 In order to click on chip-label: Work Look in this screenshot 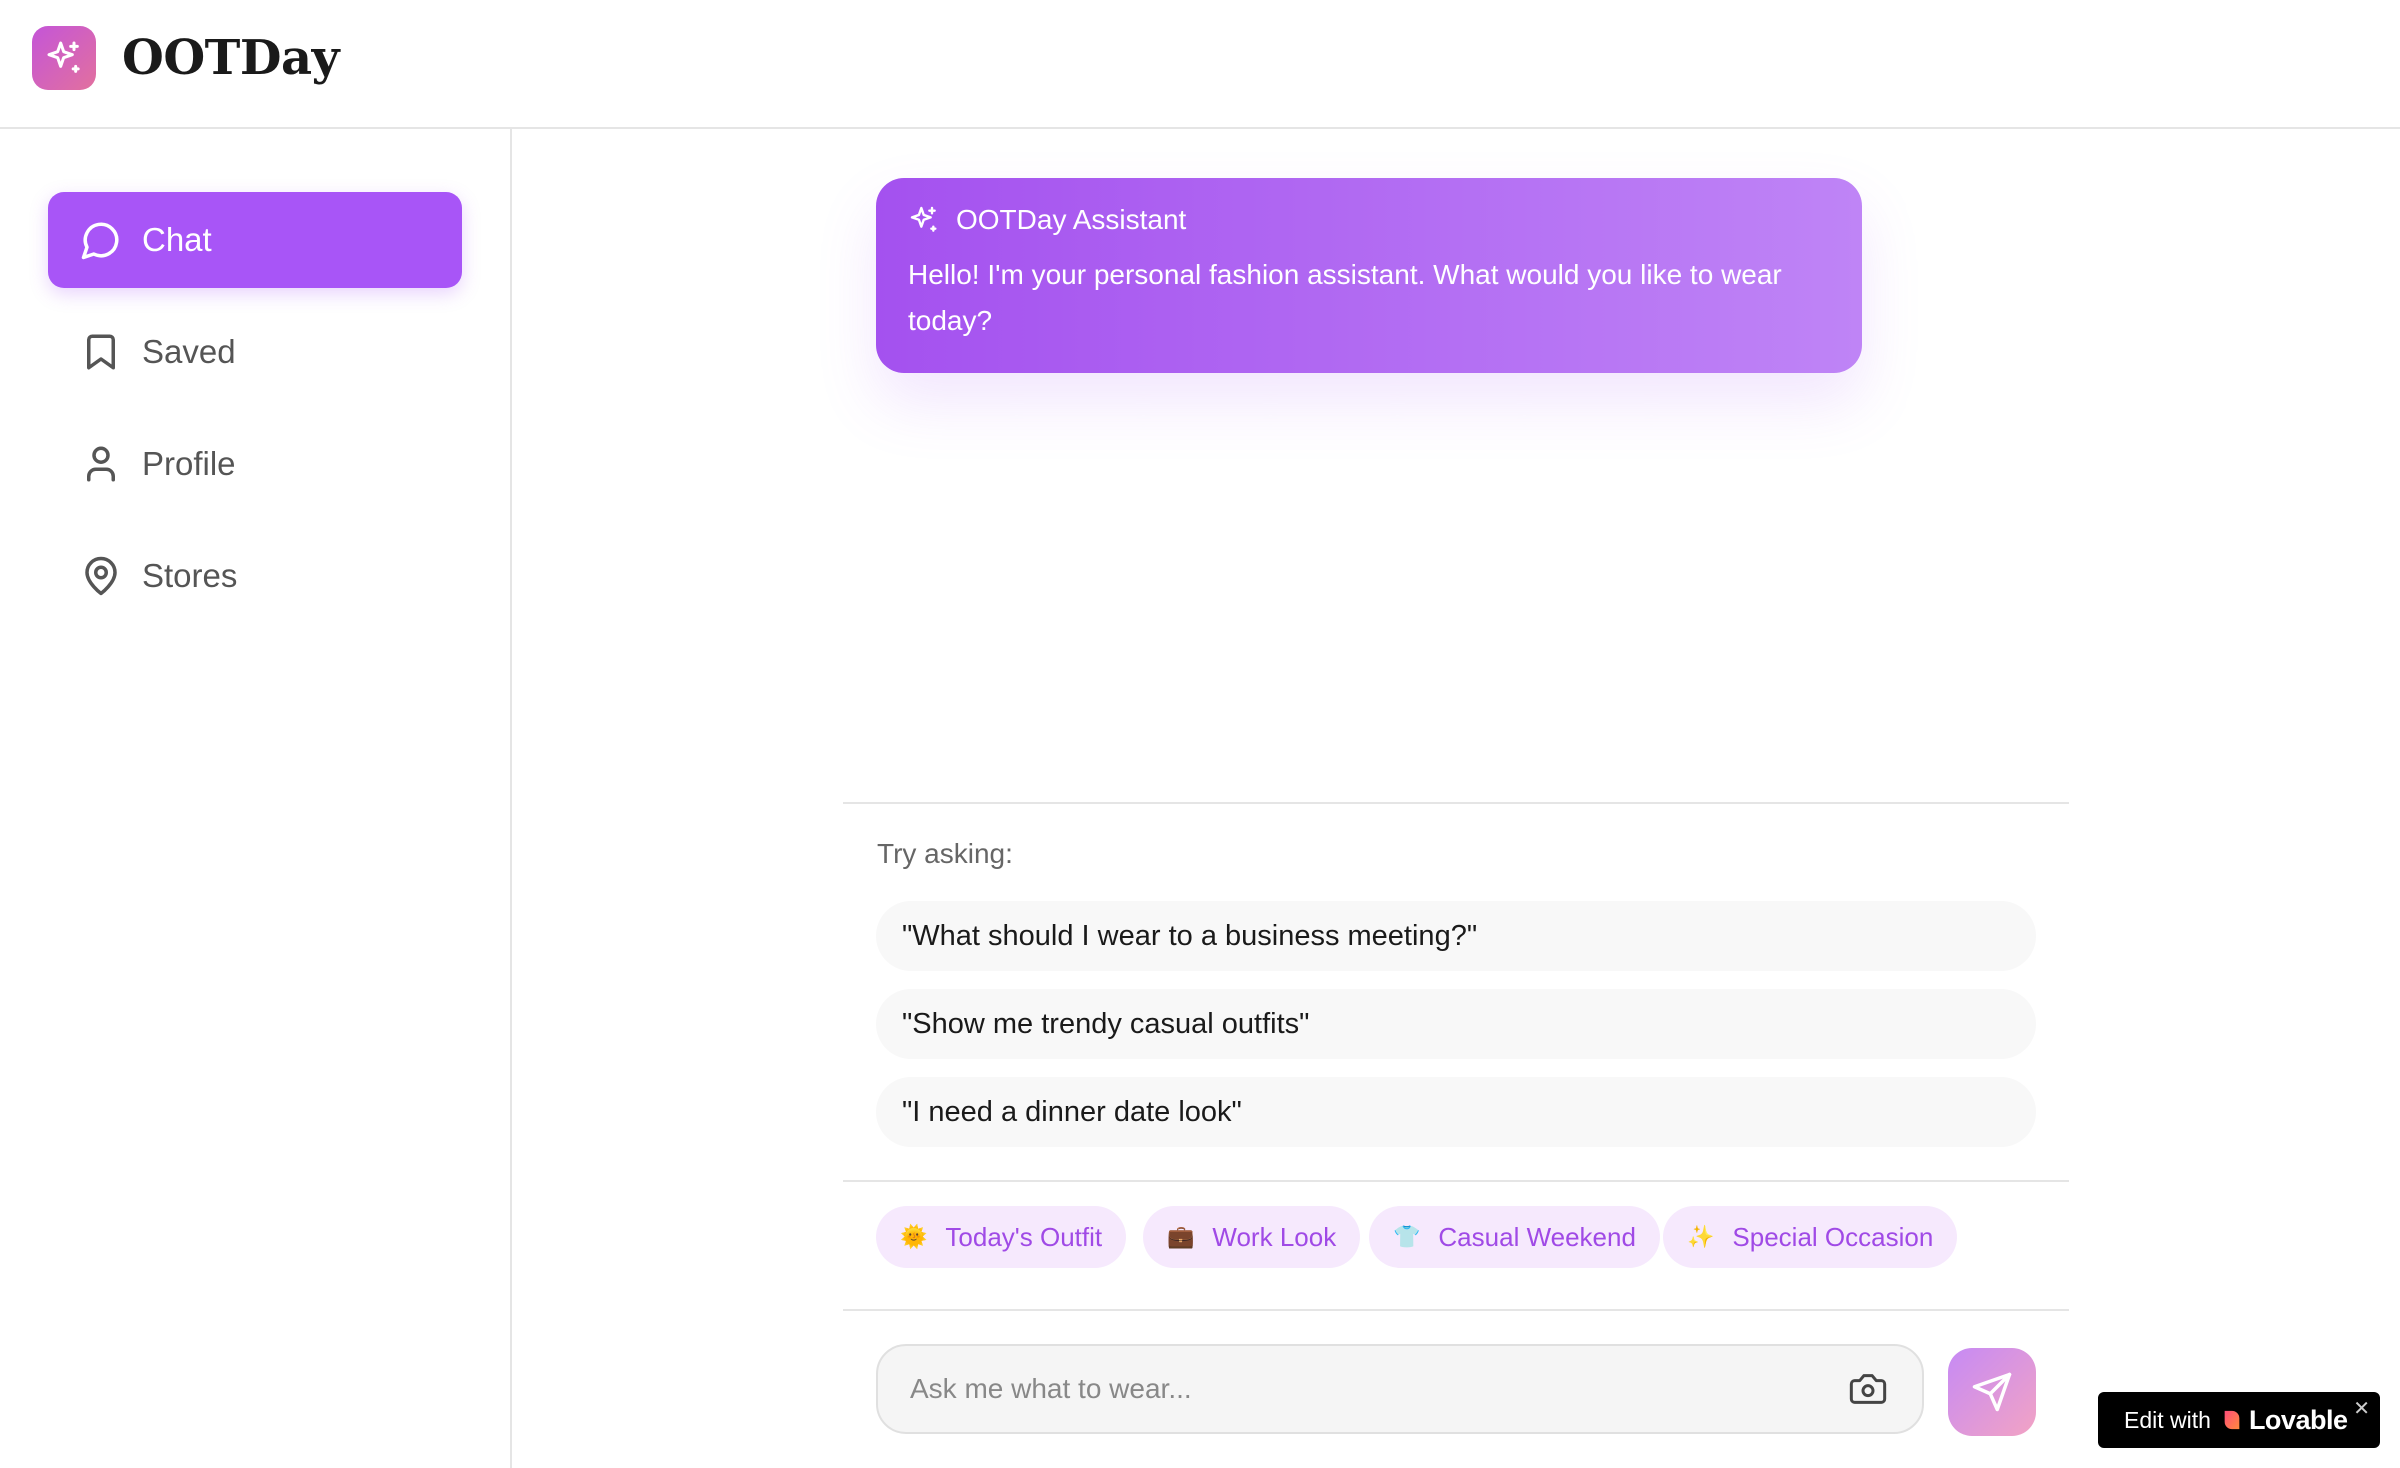, I will do `click(1274, 1236)`.